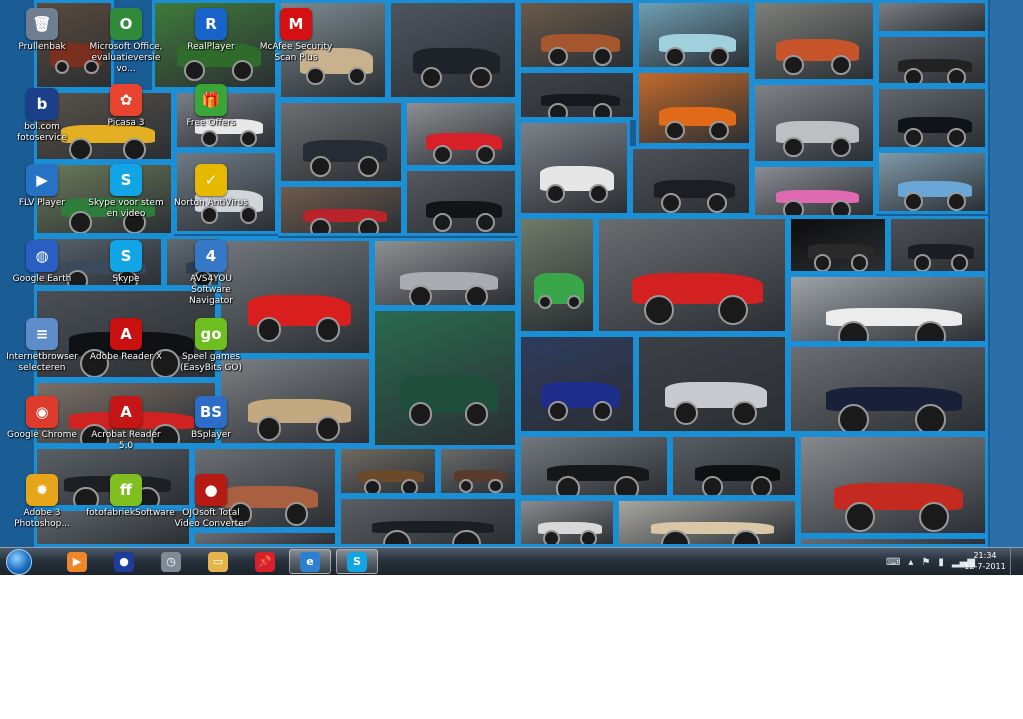 This screenshot has width=1023, height=719. Describe the element at coordinates (42, 116) in the screenshot. I see `desktop-icon-bolcom: b bol.com fotoservice` at that location.